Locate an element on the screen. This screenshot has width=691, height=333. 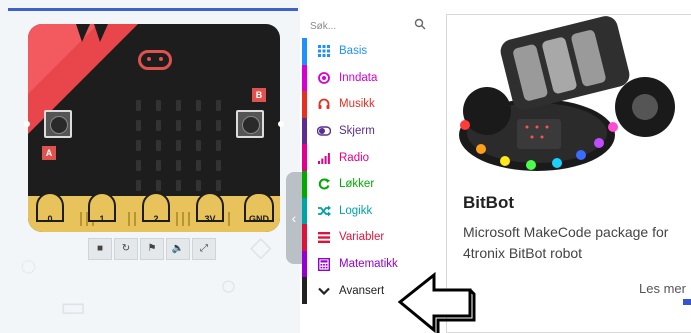
category-label: Matematikk is located at coordinates (368, 264).